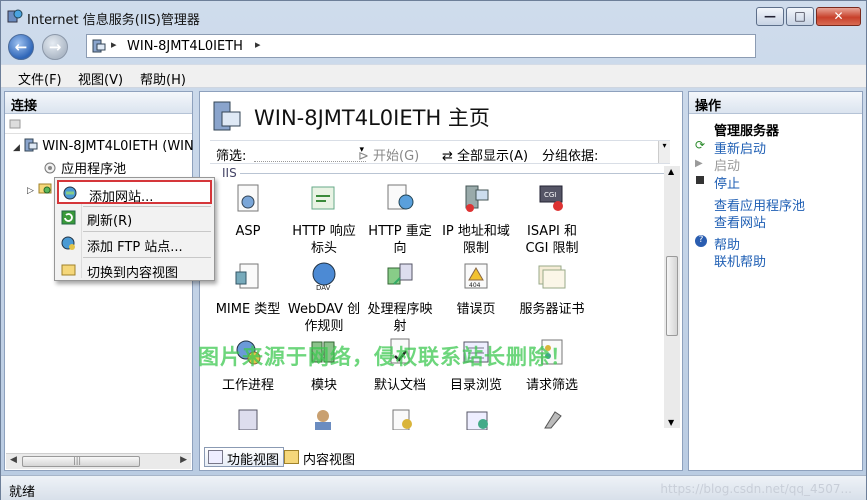 The height and width of the screenshot is (500, 867). Describe the element at coordinates (400, 219) in the screenshot. I see `feature-http-redirect: HTTP 重定向` at that location.